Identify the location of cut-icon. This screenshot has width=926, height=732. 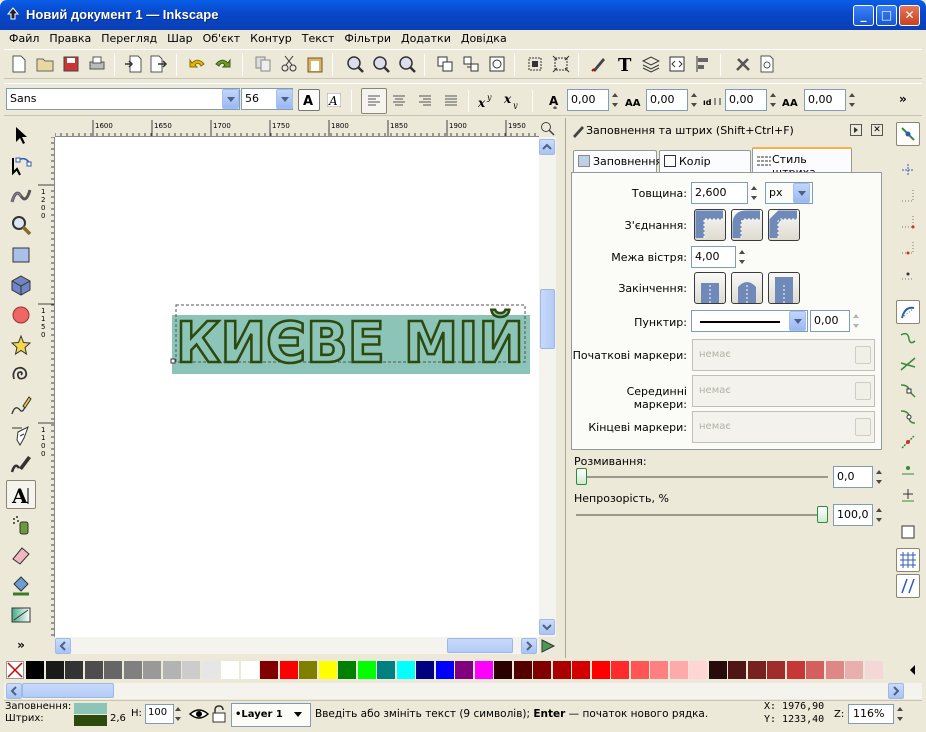
(289, 64).